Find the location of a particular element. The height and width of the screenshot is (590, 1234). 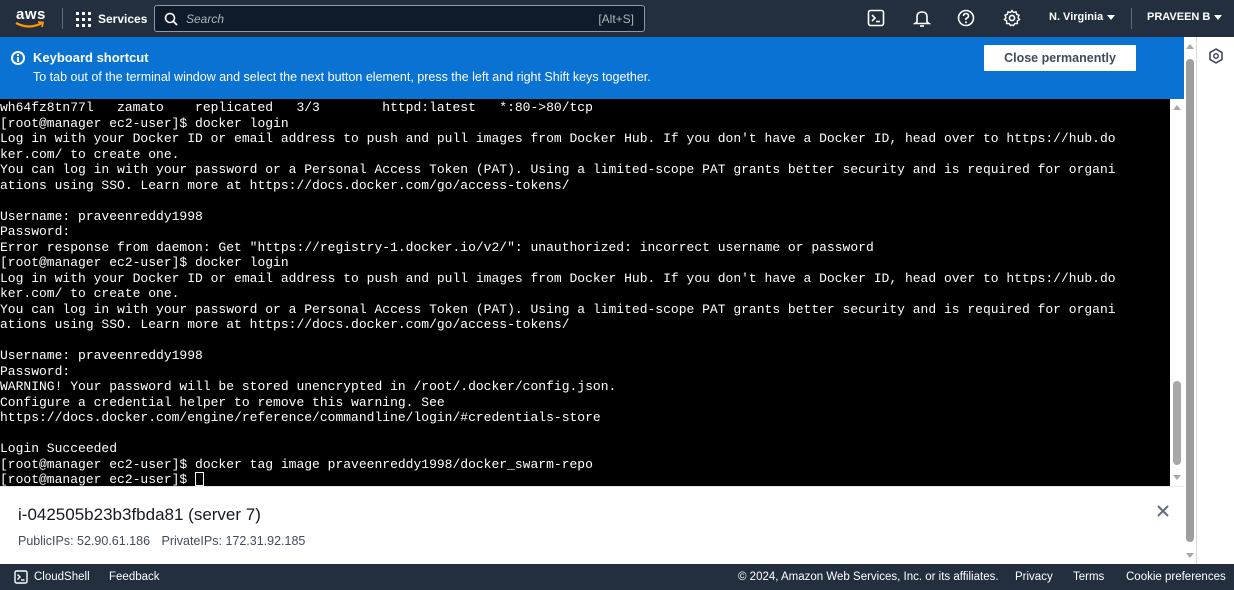

region-label: N. Virginia is located at coordinates (1076, 17).